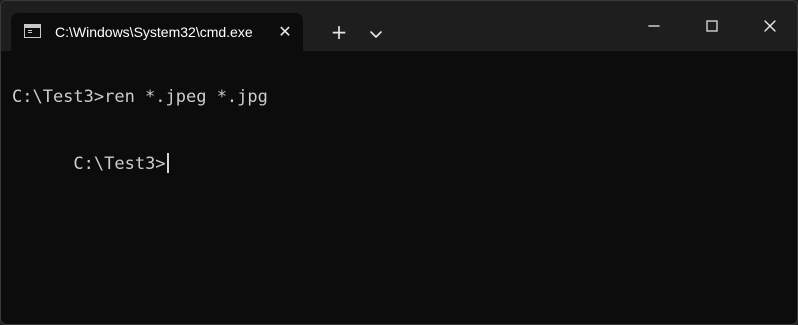 The height and width of the screenshot is (325, 798). What do you see at coordinates (140, 97) in the screenshot?
I see `console-line-command: C:\Test3>ren *.jpeg *.jpg` at bounding box center [140, 97].